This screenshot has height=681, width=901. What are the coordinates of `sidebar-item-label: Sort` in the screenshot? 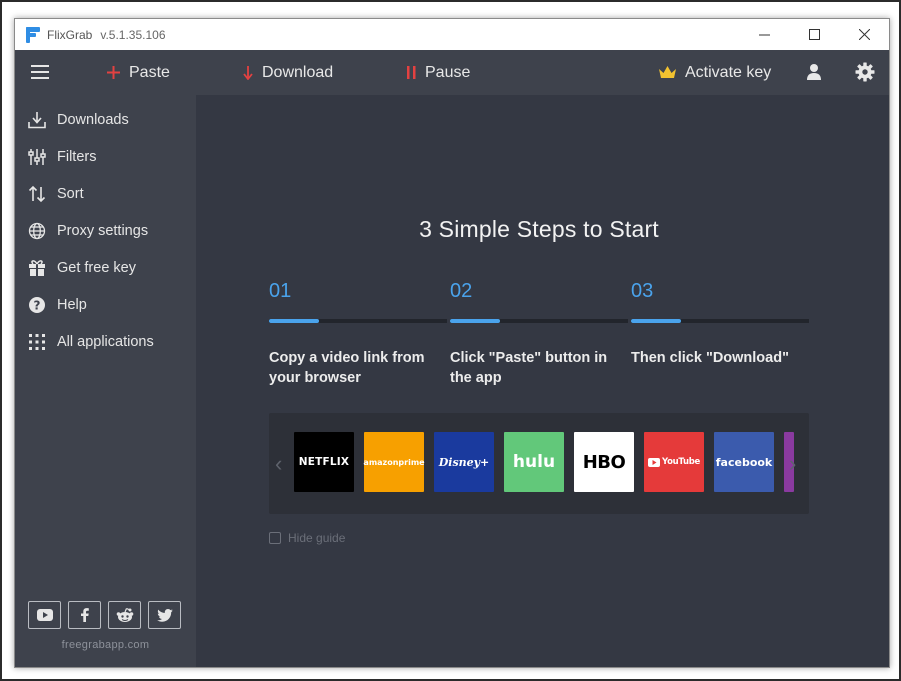 It's located at (70, 194).